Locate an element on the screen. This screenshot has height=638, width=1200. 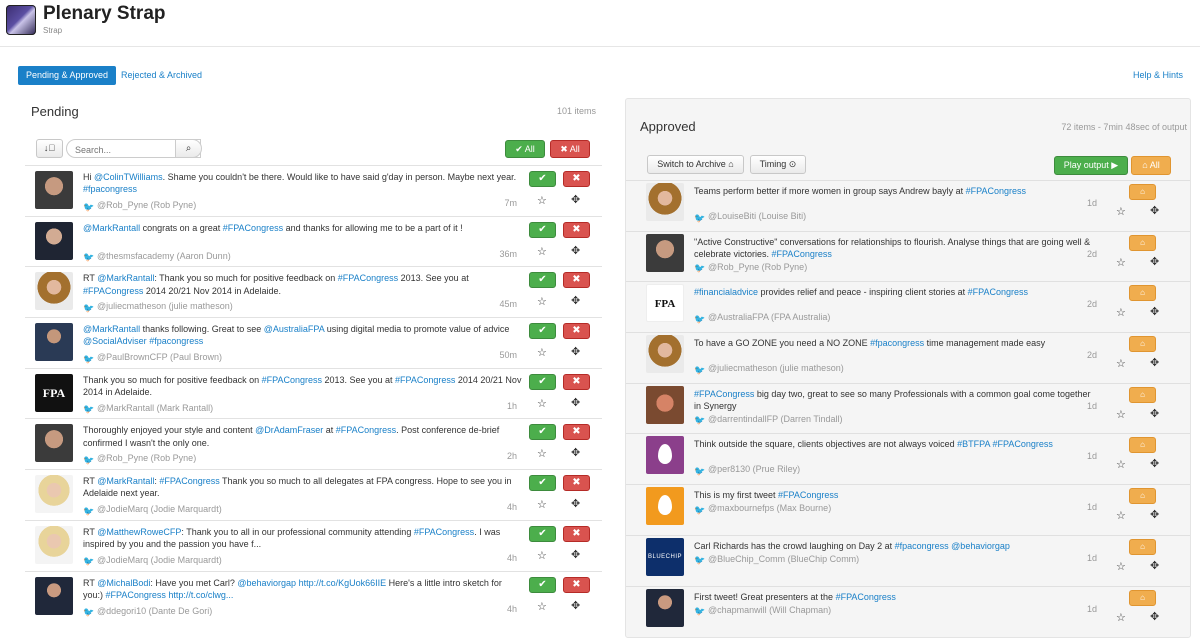
pending-title: Pending is located at coordinates (55, 111).